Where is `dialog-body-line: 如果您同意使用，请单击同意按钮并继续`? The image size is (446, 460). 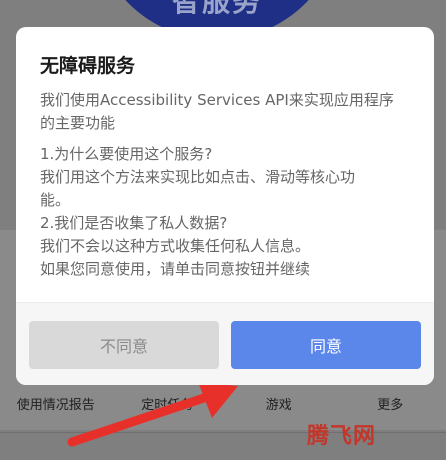
dialog-body-line: 如果您同意使用，请单击同意按钮并继续 is located at coordinates (227, 269).